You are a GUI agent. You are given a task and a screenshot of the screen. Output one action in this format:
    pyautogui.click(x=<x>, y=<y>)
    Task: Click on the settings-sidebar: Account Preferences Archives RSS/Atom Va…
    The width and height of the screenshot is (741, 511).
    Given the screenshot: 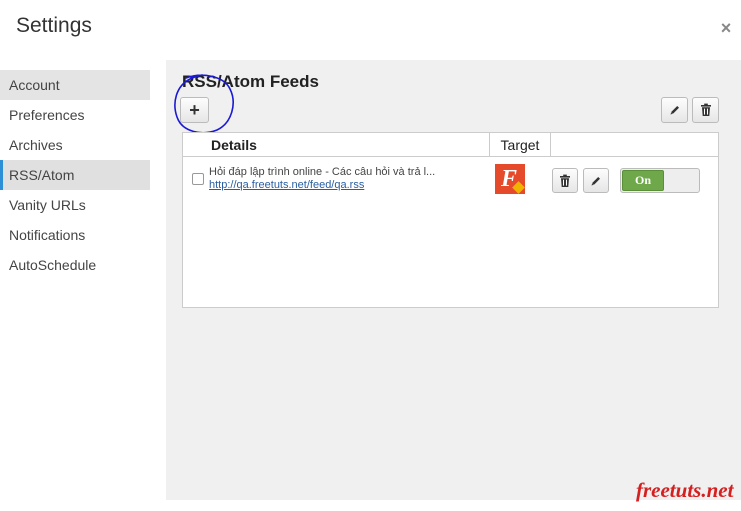 What is the action you would take?
    pyautogui.click(x=75, y=175)
    